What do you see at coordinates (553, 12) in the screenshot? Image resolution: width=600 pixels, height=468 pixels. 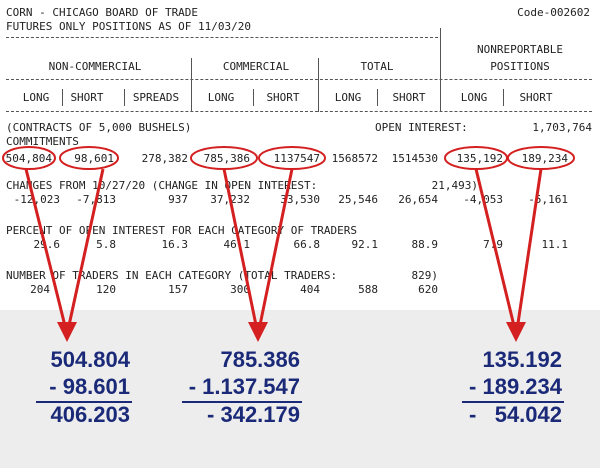 I see `report-code: Code-002602` at bounding box center [553, 12].